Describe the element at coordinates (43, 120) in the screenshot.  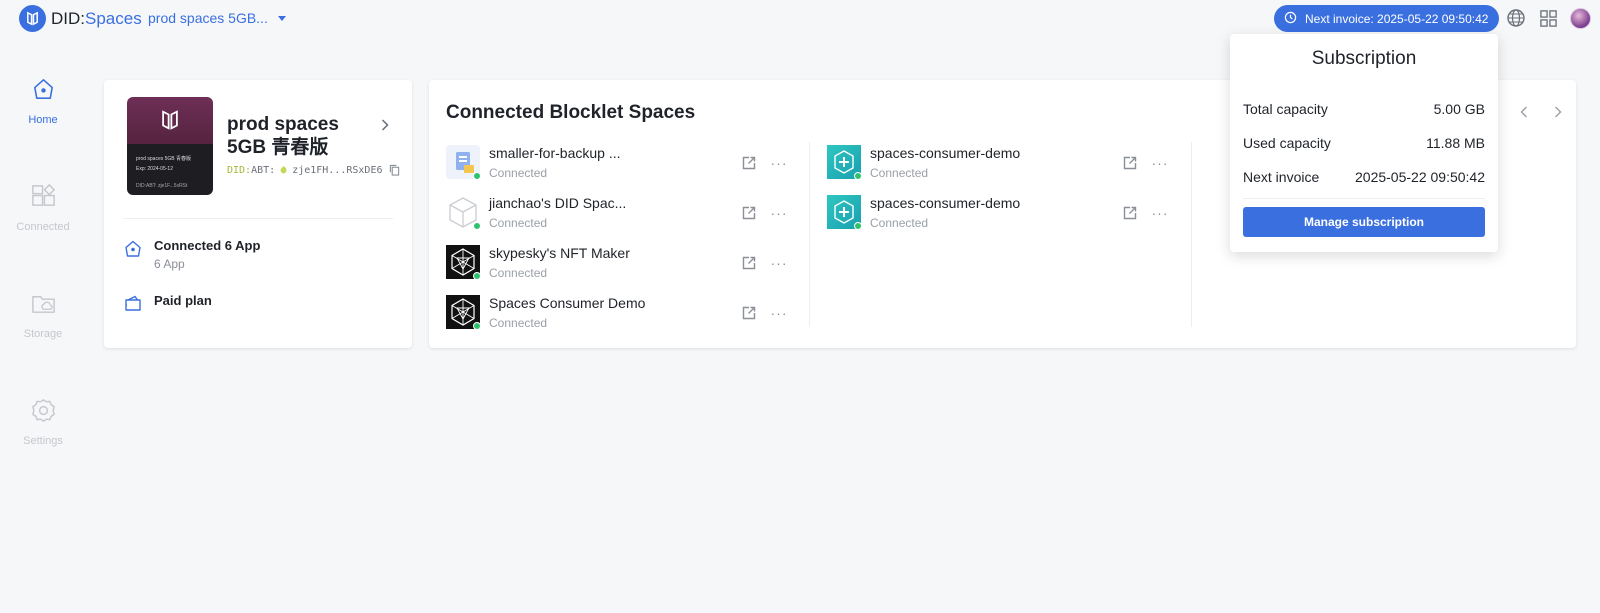
I see `nav-label-home: Home` at that location.